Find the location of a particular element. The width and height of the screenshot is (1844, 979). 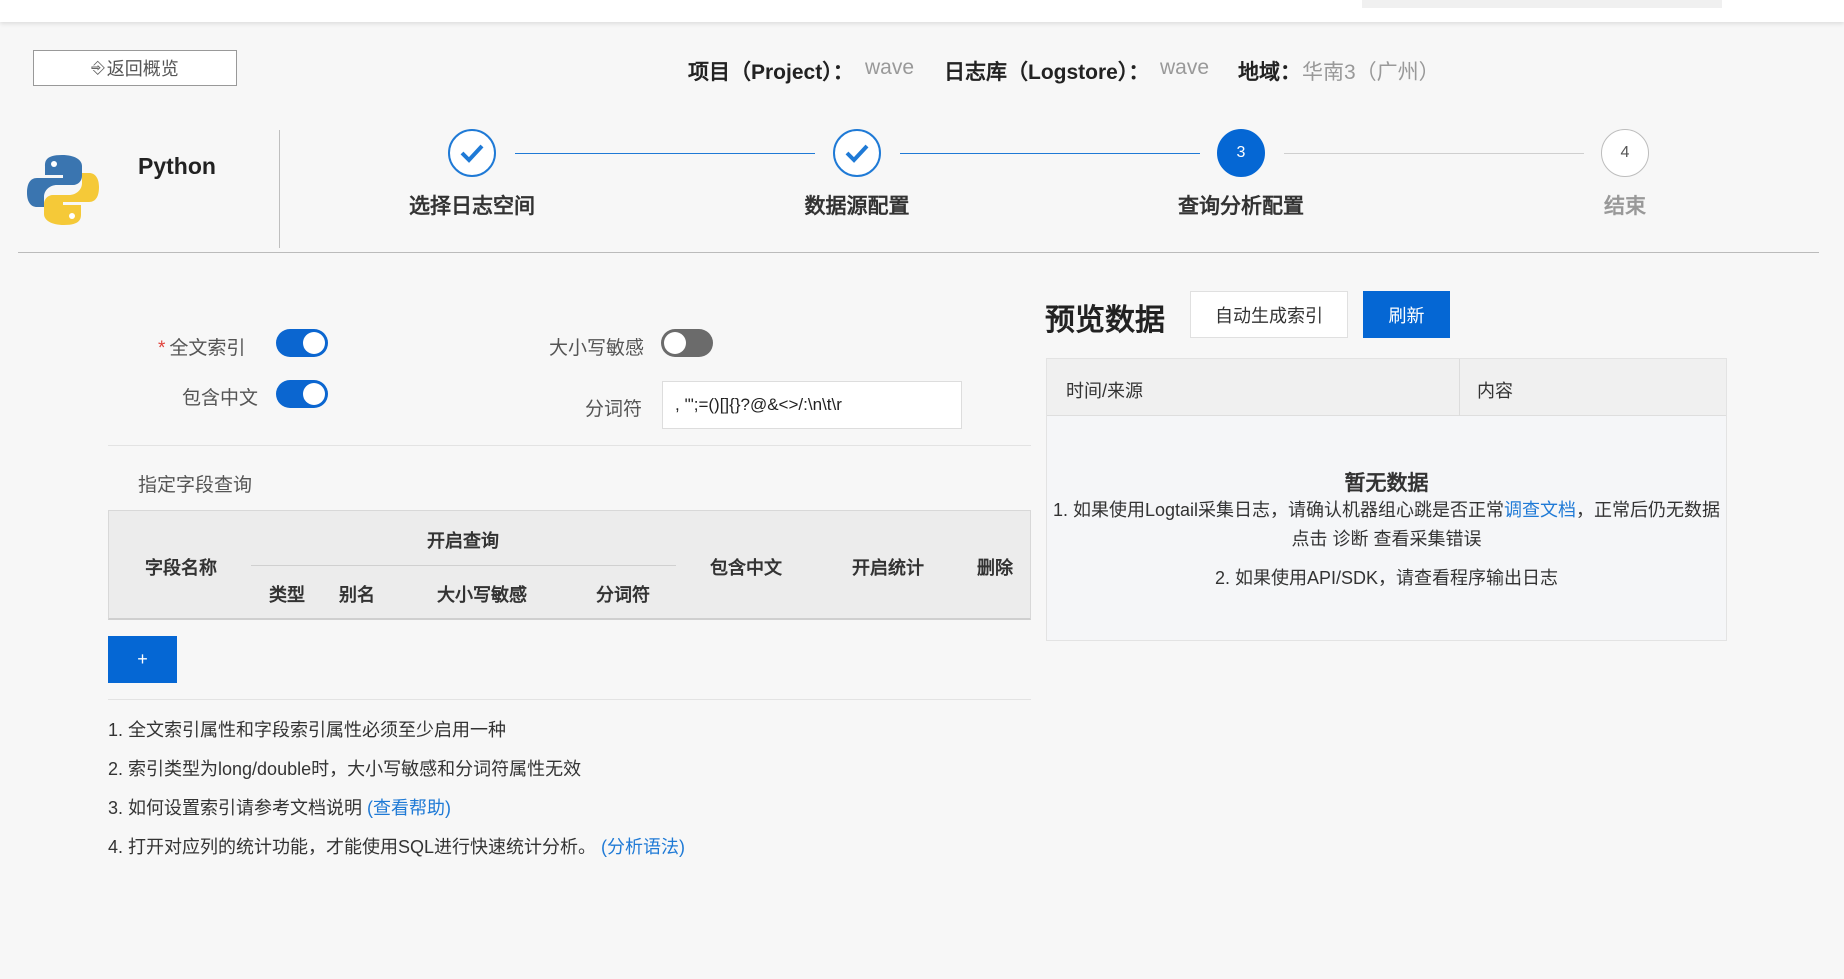

region-key: 地域： is located at coordinates (1269, 72).